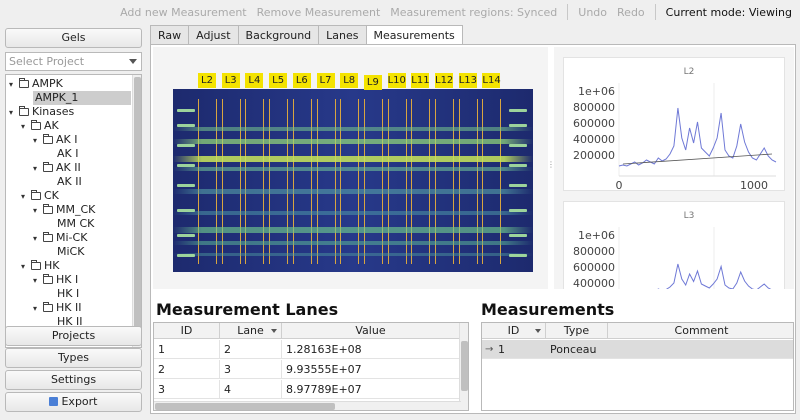 This screenshot has height=420, width=800. What do you see at coordinates (467, 80) in the screenshot?
I see `lane-label: L13` at bounding box center [467, 80].